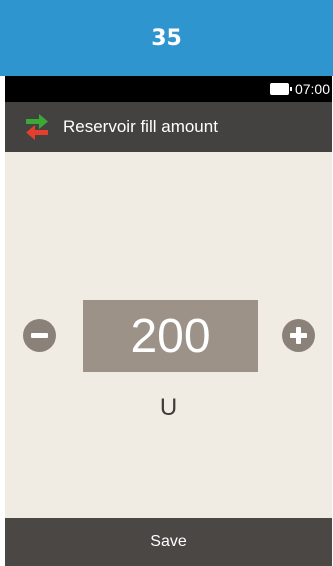  What do you see at coordinates (168, 407) in the screenshot?
I see `unit-label: U` at bounding box center [168, 407].